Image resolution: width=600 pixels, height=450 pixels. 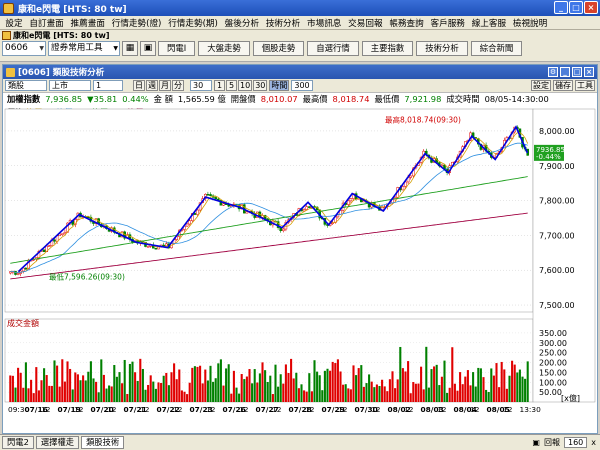 What do you see at coordinates (84, 48) in the screenshot?
I see `tool-select: 證券常用工具` at bounding box center [84, 48].